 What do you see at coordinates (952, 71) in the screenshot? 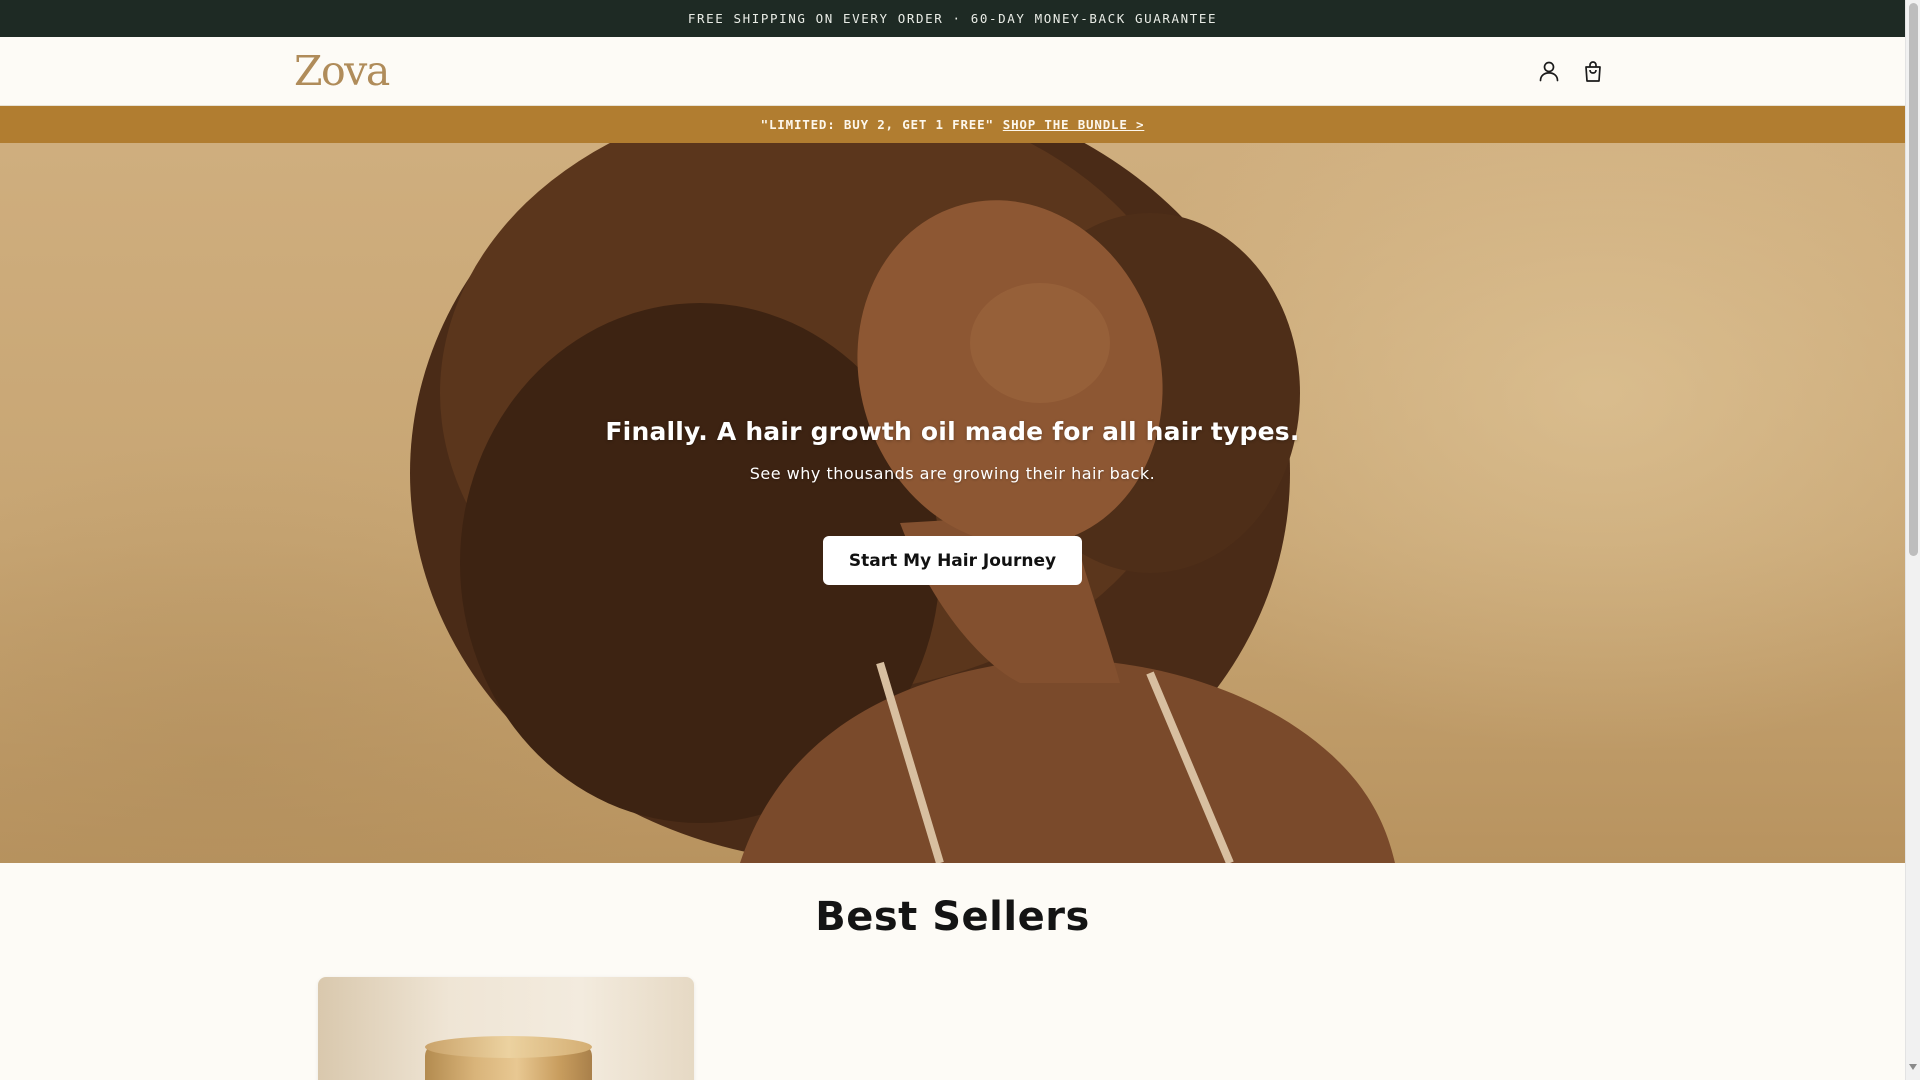
I see `site-header: Zova` at bounding box center [952, 71].